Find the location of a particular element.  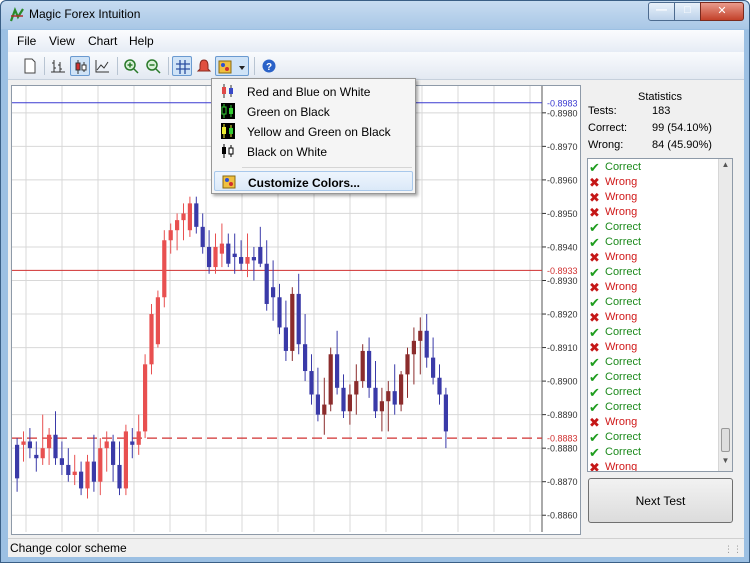

color-scheme-button is located at coordinates (232, 66).